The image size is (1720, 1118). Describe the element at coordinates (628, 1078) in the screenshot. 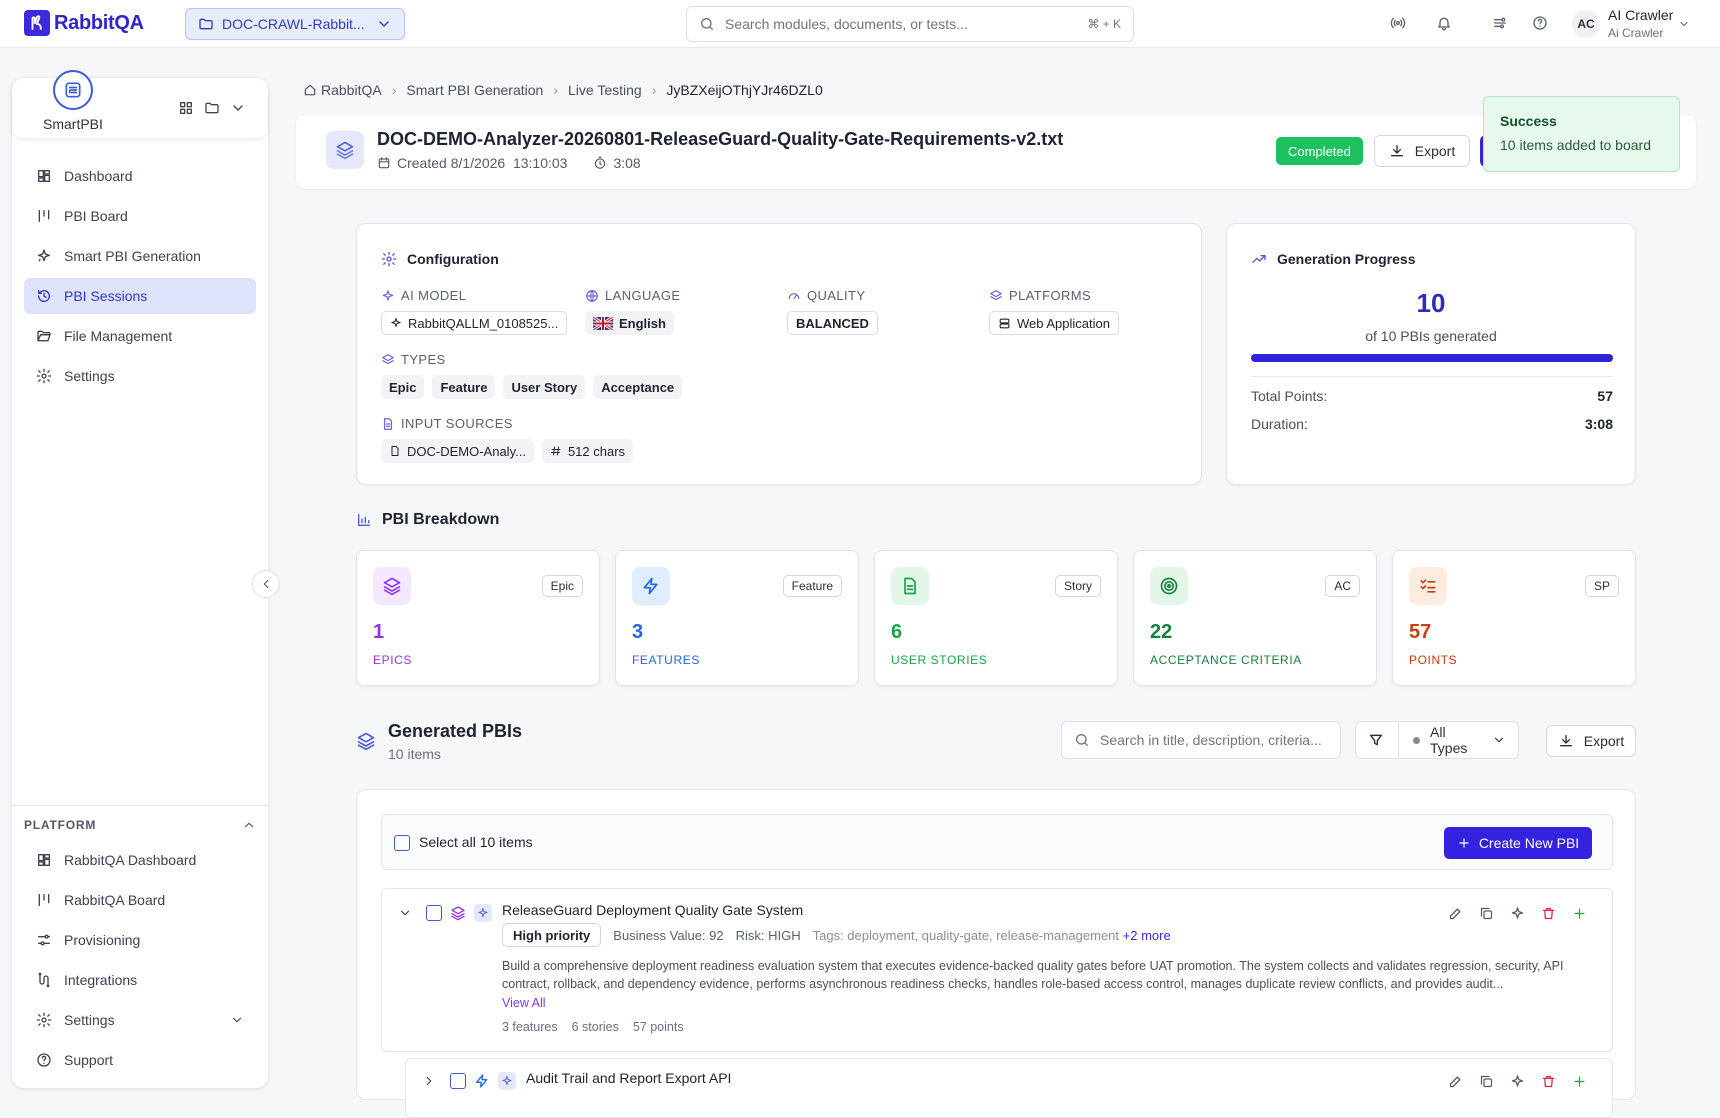

I see `pbi-title: Audit Trail and Report Export API` at that location.